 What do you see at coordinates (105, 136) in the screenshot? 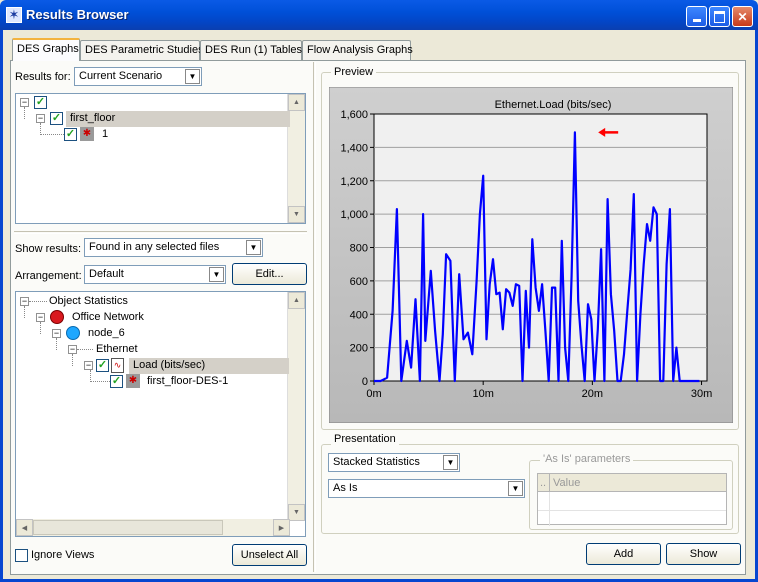
I see `tree-item-run-1: 1` at bounding box center [105, 136].